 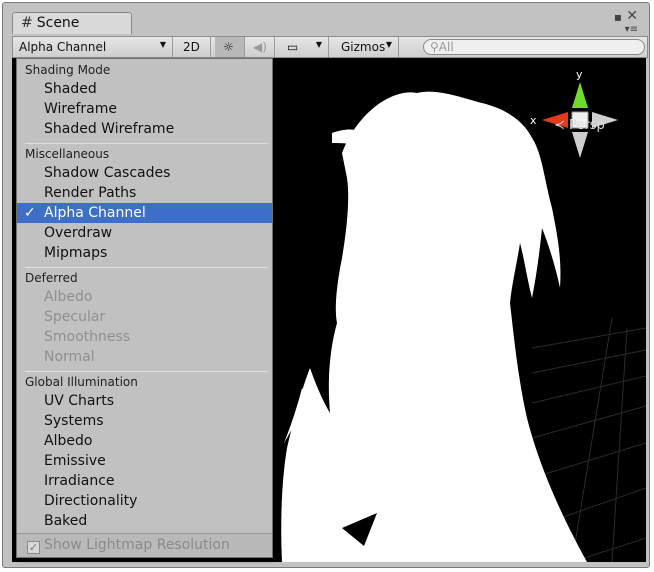 I want to click on show-lightmap-resolution-toggle: ✓ Show Lightmap Resolution, so click(x=144, y=545).